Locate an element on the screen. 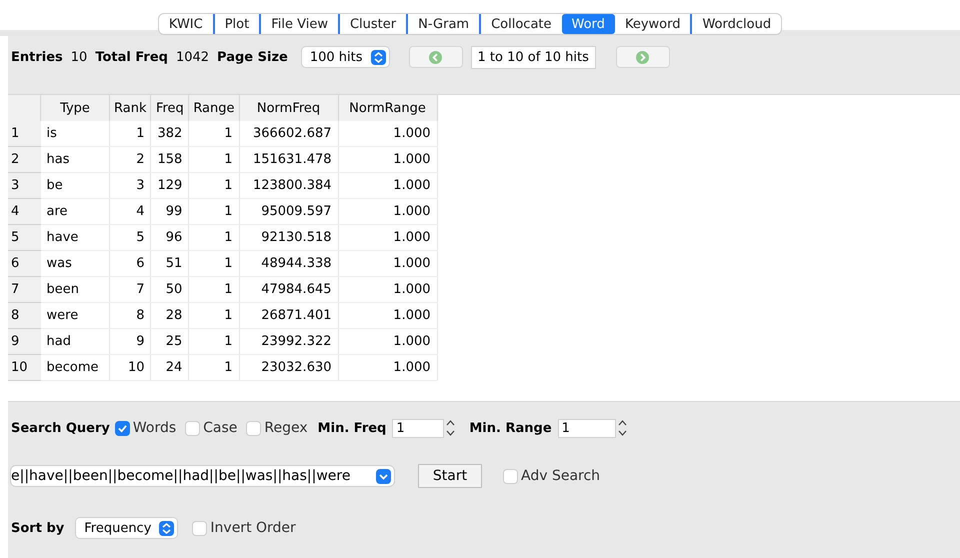 Image resolution: width=960 pixels, height=558 pixels. table-cell: 8 is located at coordinates (130, 315).